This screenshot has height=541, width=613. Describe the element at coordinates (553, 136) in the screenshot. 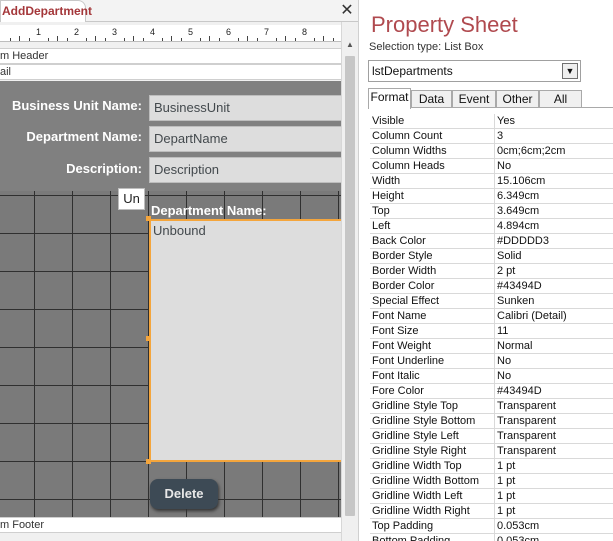

I see `property-value: 3` at that location.